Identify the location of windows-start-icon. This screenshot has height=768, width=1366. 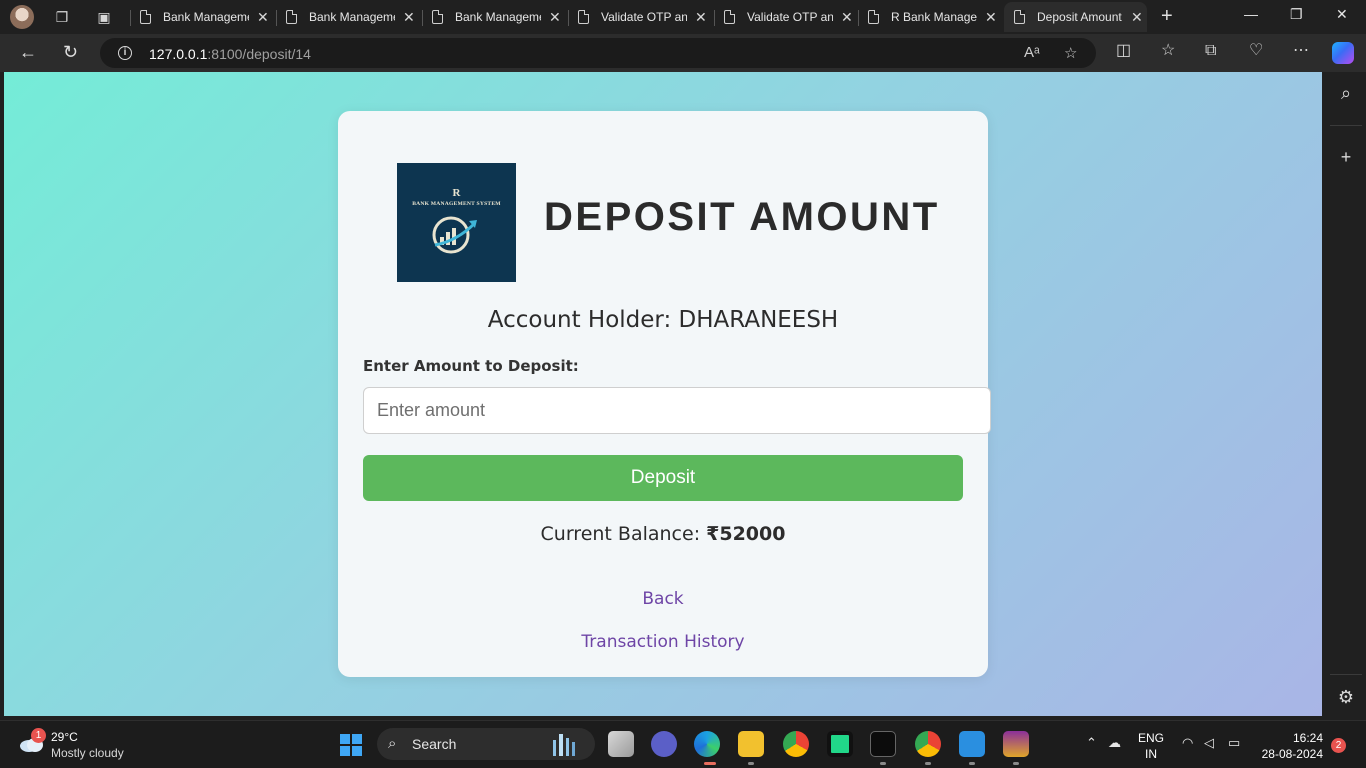
(351, 745).